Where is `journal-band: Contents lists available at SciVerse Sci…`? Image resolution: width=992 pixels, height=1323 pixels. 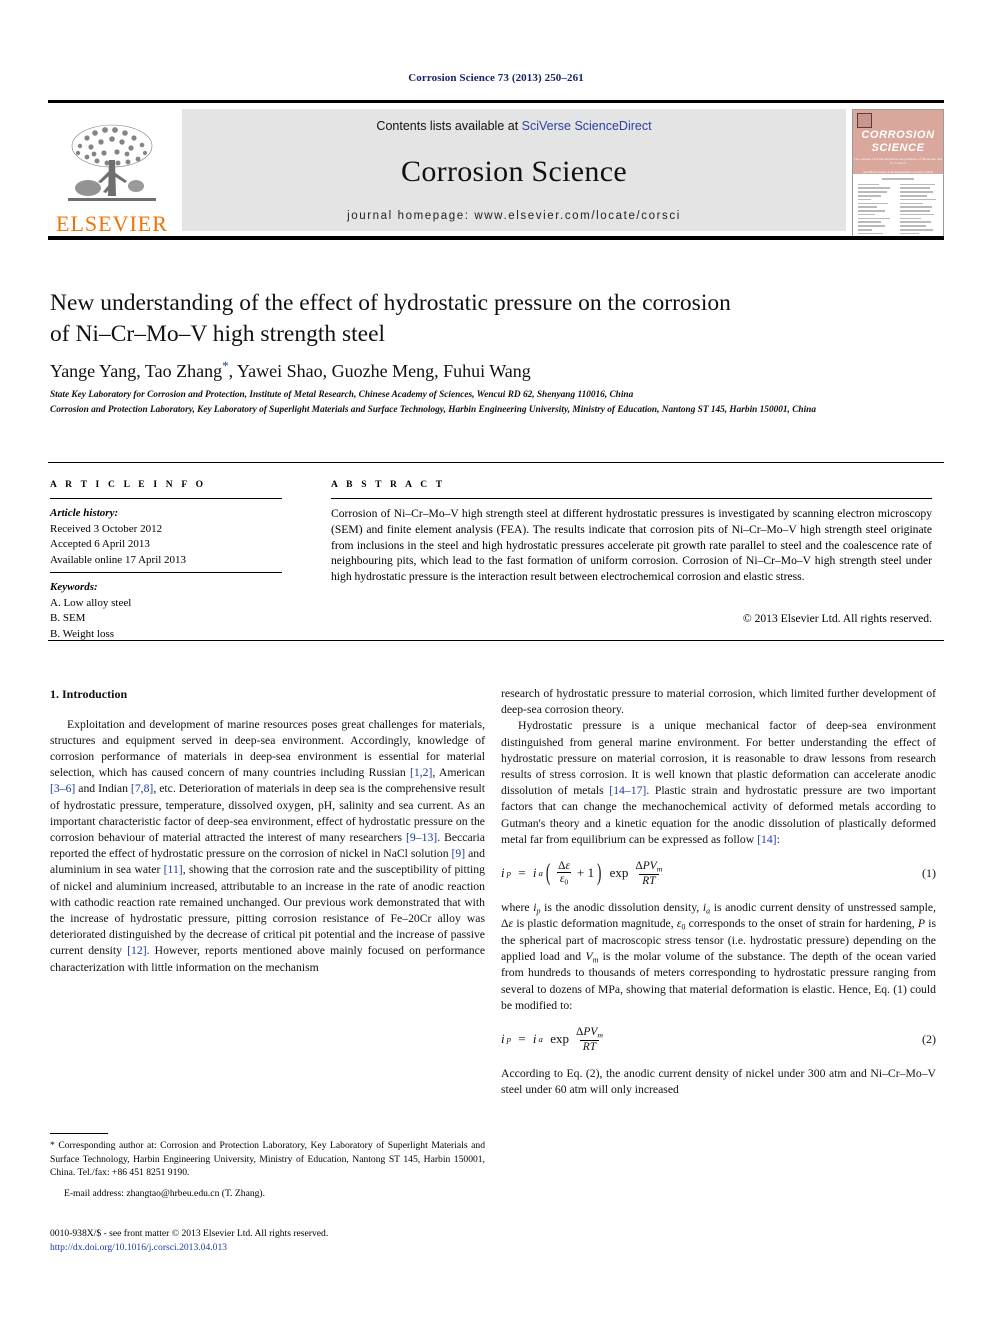 journal-band: Contents lists available at SciVerse Sci… is located at coordinates (514, 170).